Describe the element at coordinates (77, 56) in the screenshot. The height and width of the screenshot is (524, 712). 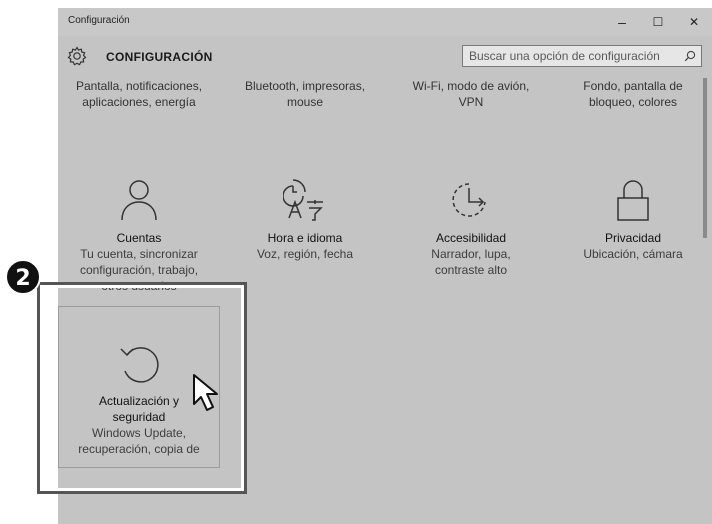
I see `gear-icon` at that location.